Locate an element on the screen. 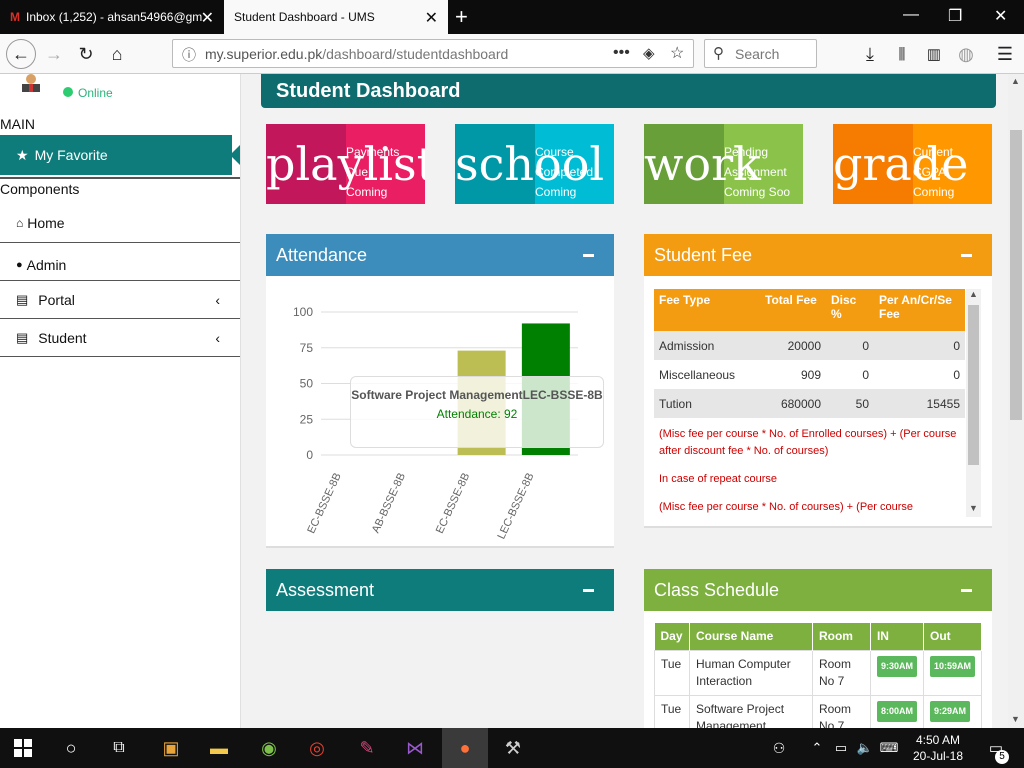  column-header: IN is located at coordinates (897, 636).